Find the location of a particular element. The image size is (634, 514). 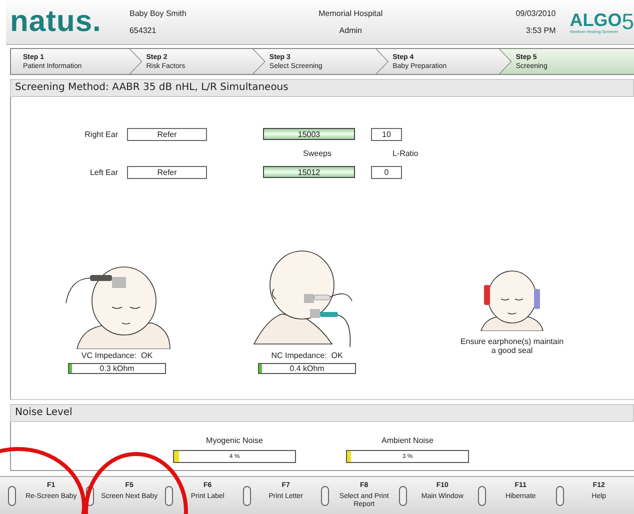

impedance-label: NC Impedance: OK is located at coordinates (307, 355).